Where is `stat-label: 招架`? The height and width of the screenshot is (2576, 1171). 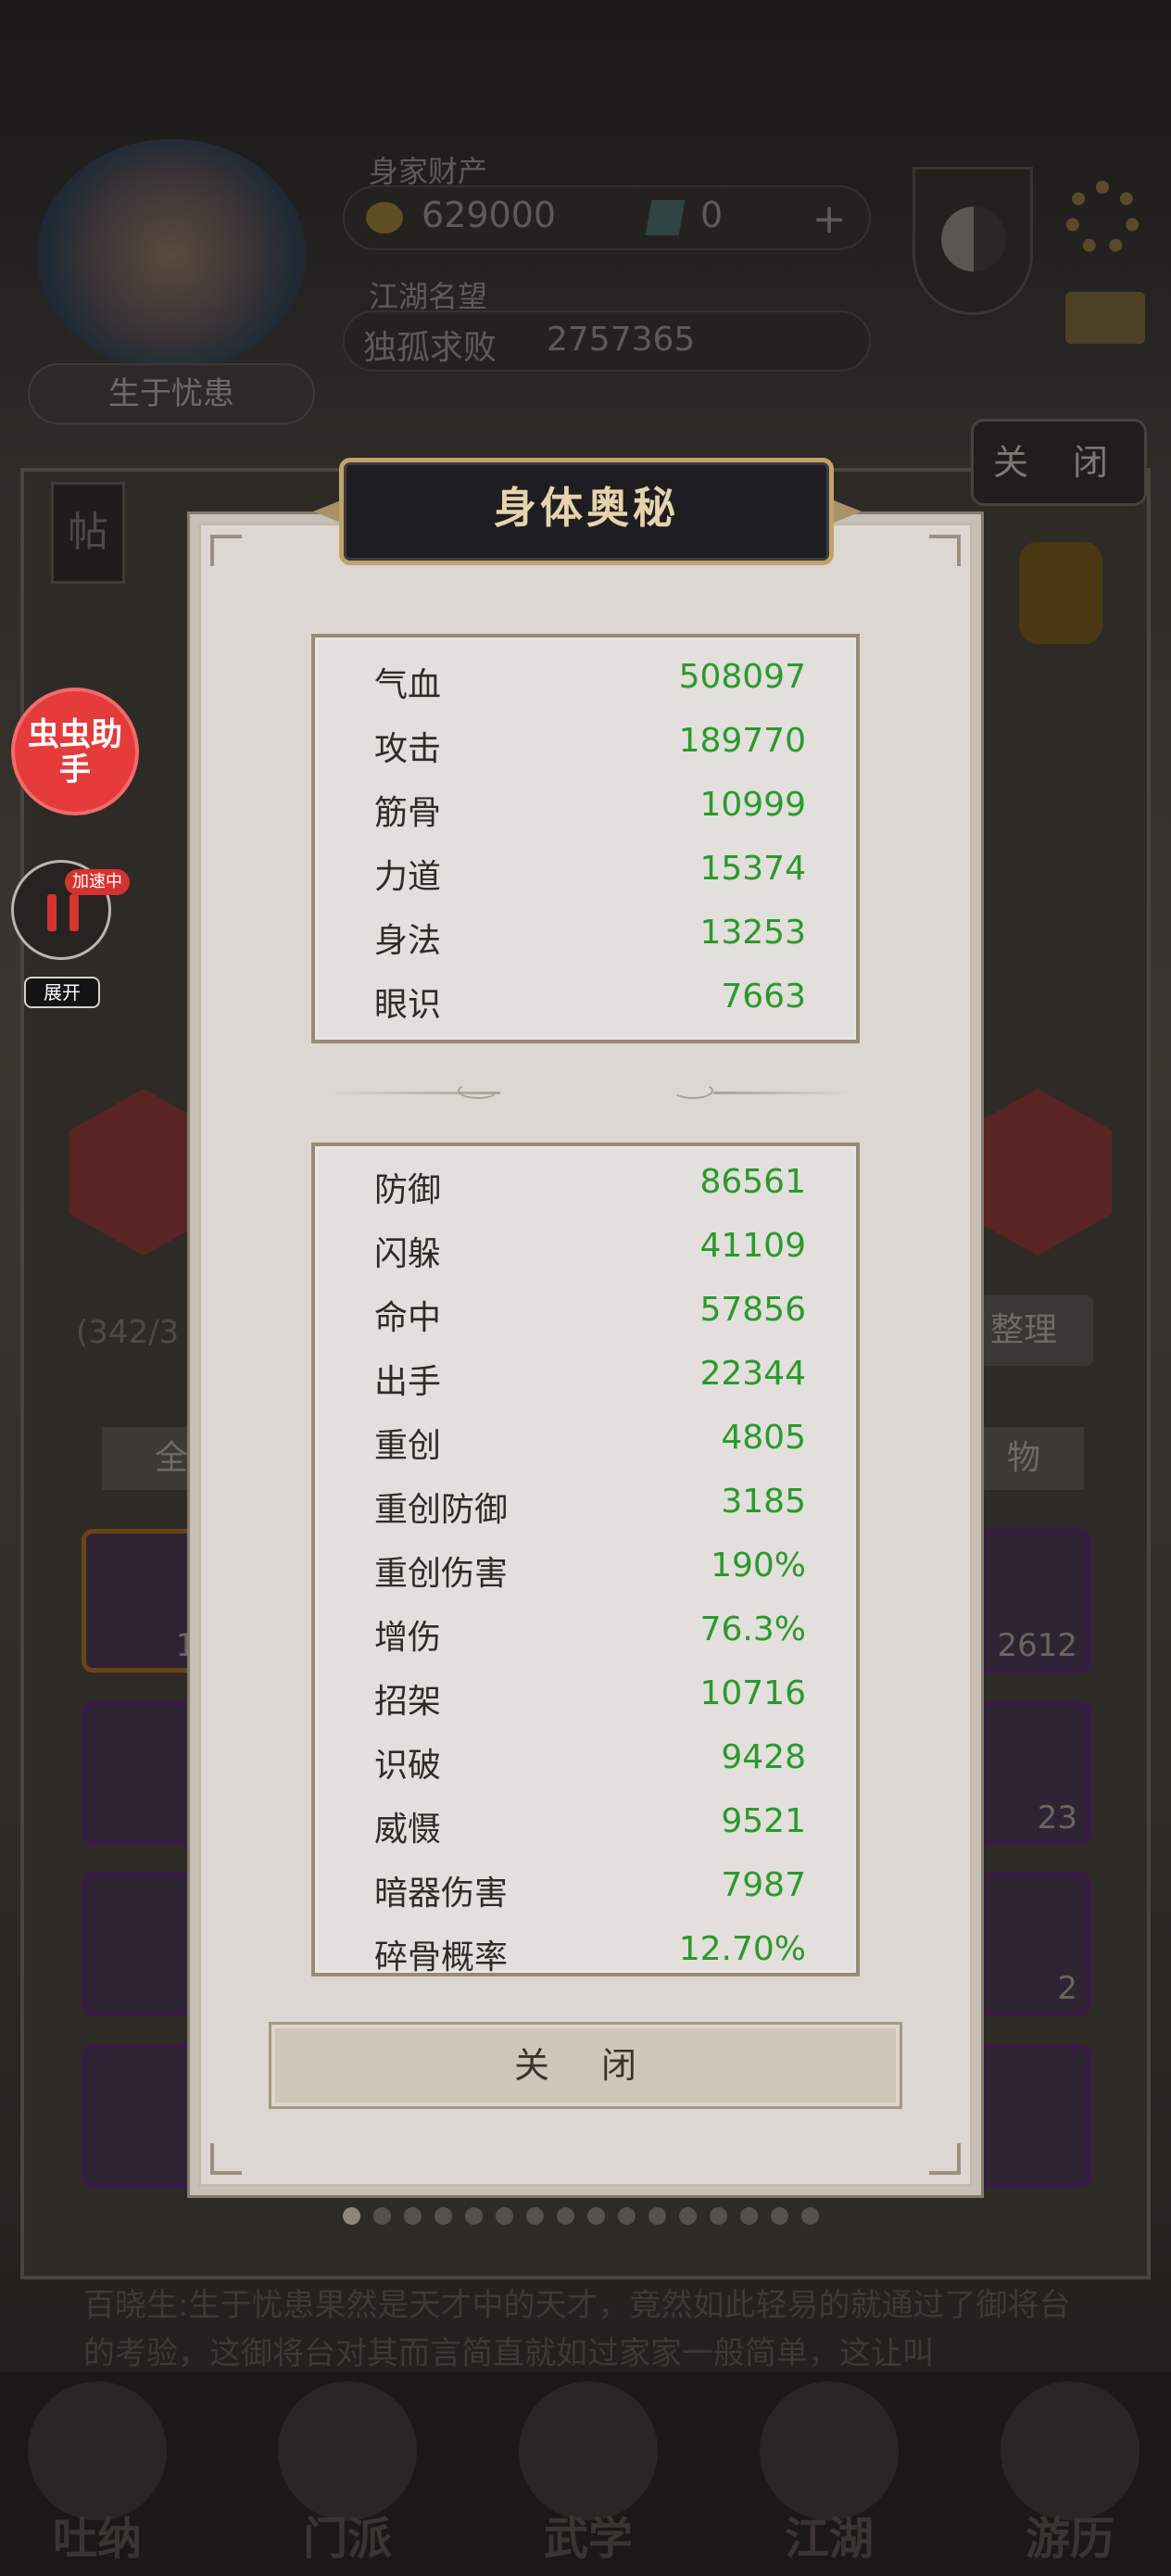 stat-label: 招架 is located at coordinates (408, 1702).